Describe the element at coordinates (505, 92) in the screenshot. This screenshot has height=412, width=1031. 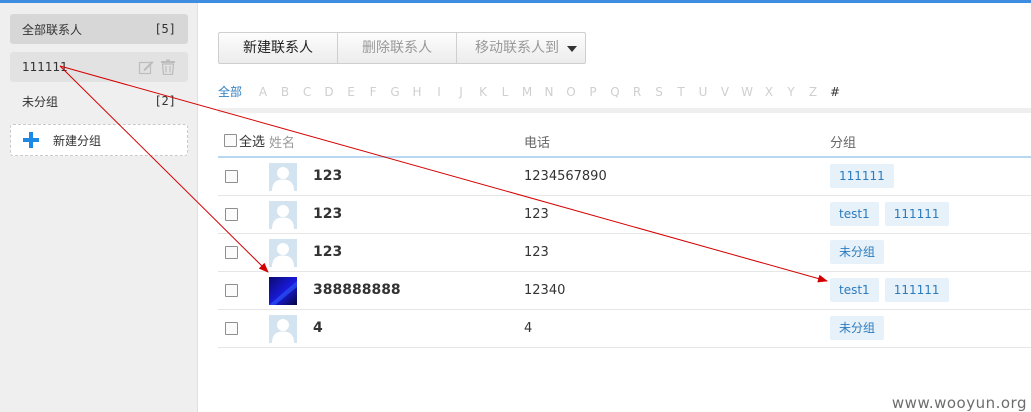
I see `alpha-letter-l: L` at that location.